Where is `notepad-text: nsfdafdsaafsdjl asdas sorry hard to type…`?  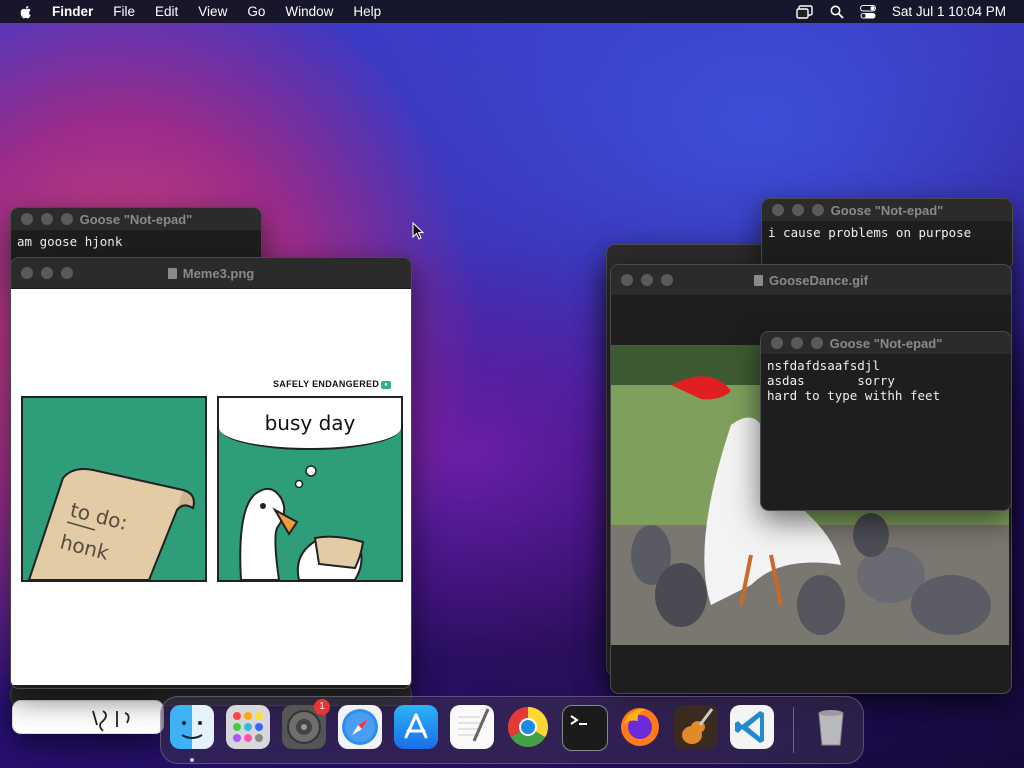
notepad-text: nsfdafdsaafsdjl asdas sorry hard to type… is located at coordinates (886, 380).